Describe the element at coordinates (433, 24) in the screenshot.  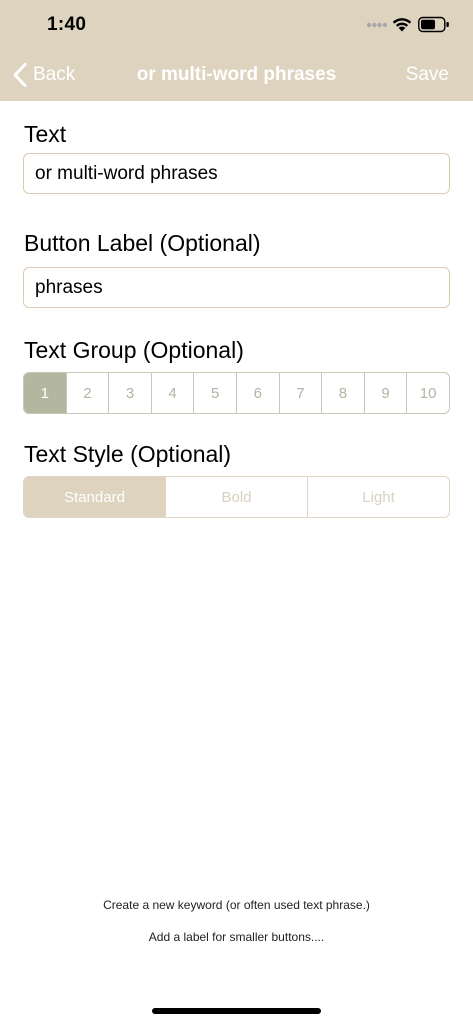
I see `battery-icon` at that location.